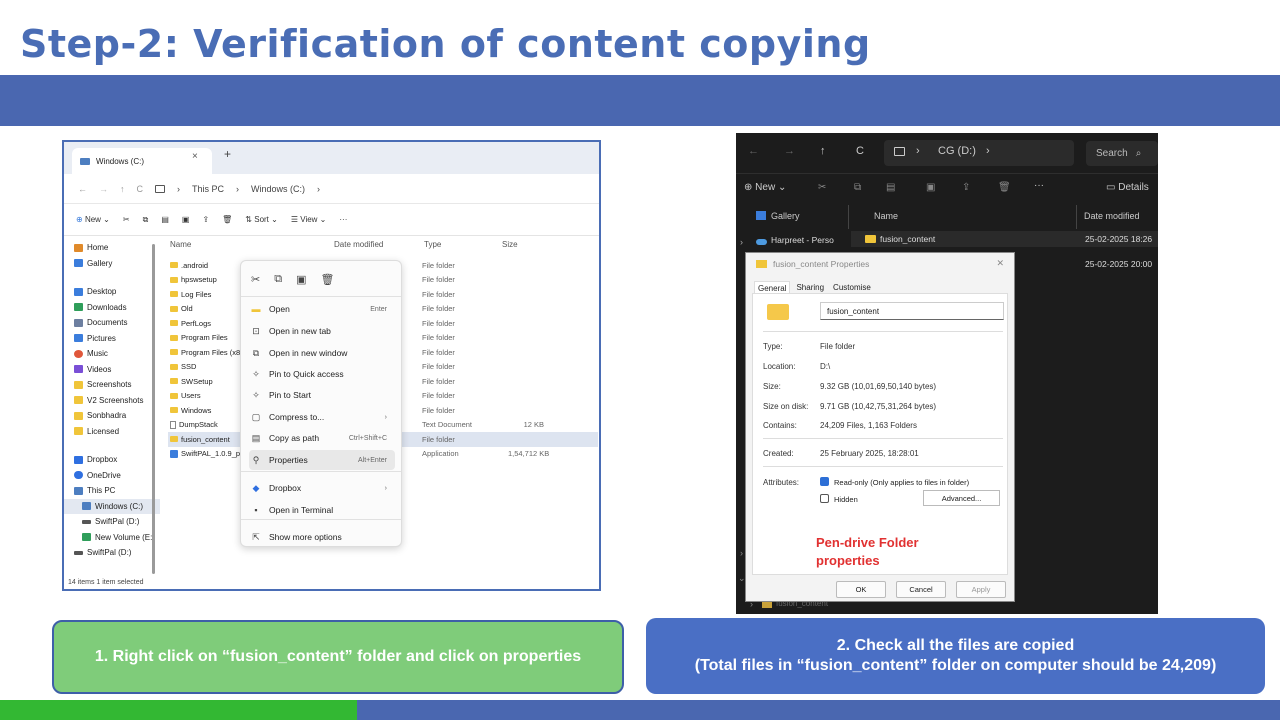 The height and width of the screenshot is (720, 1280). What do you see at coordinates (331, 189) in the screenshot?
I see `address-bar: ← → ↑ C › This PC › Windows (C:) ›` at bounding box center [331, 189].